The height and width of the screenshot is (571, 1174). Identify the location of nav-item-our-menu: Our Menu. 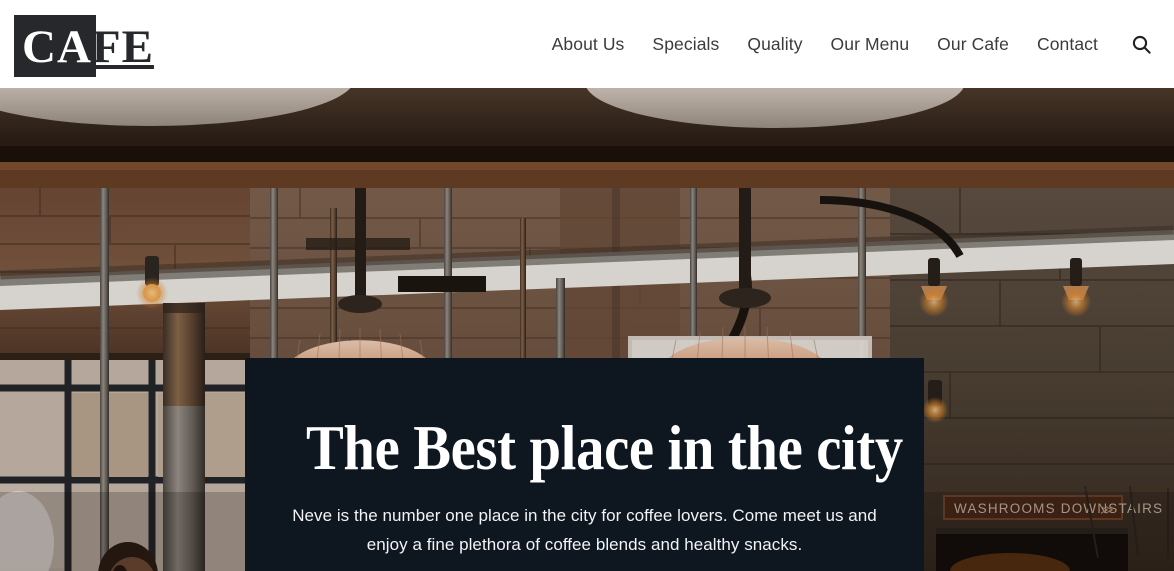
(870, 44).